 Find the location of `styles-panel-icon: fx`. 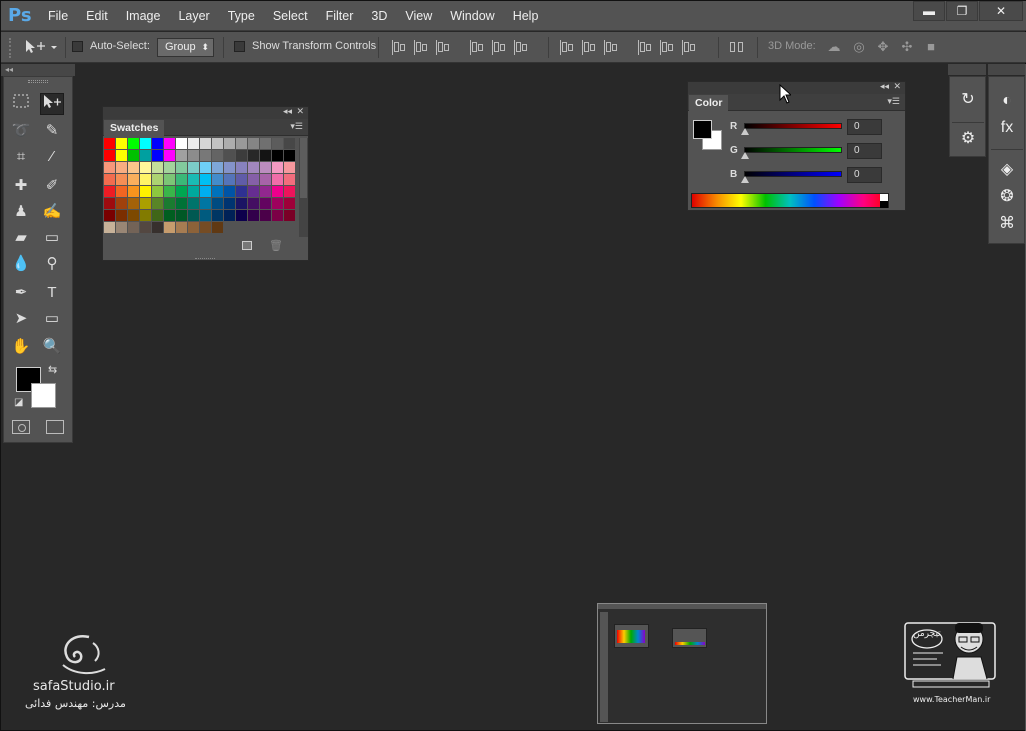

styles-panel-icon: fx is located at coordinates (1007, 128).